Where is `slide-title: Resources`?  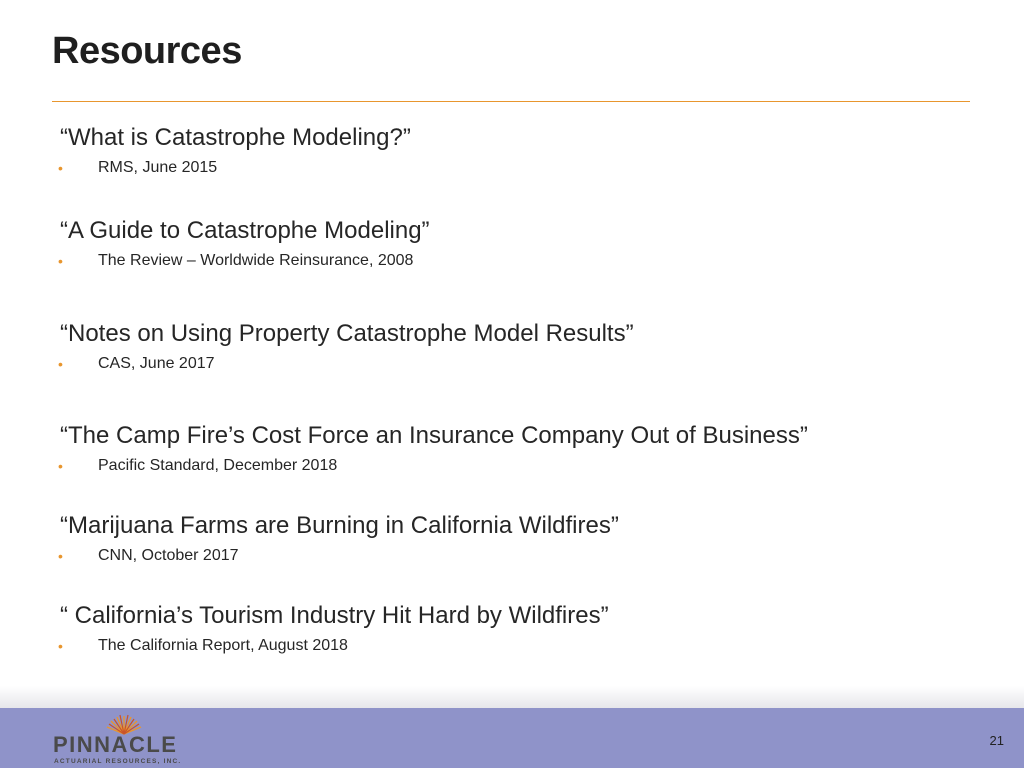
slide-title: Resources is located at coordinates (147, 51).